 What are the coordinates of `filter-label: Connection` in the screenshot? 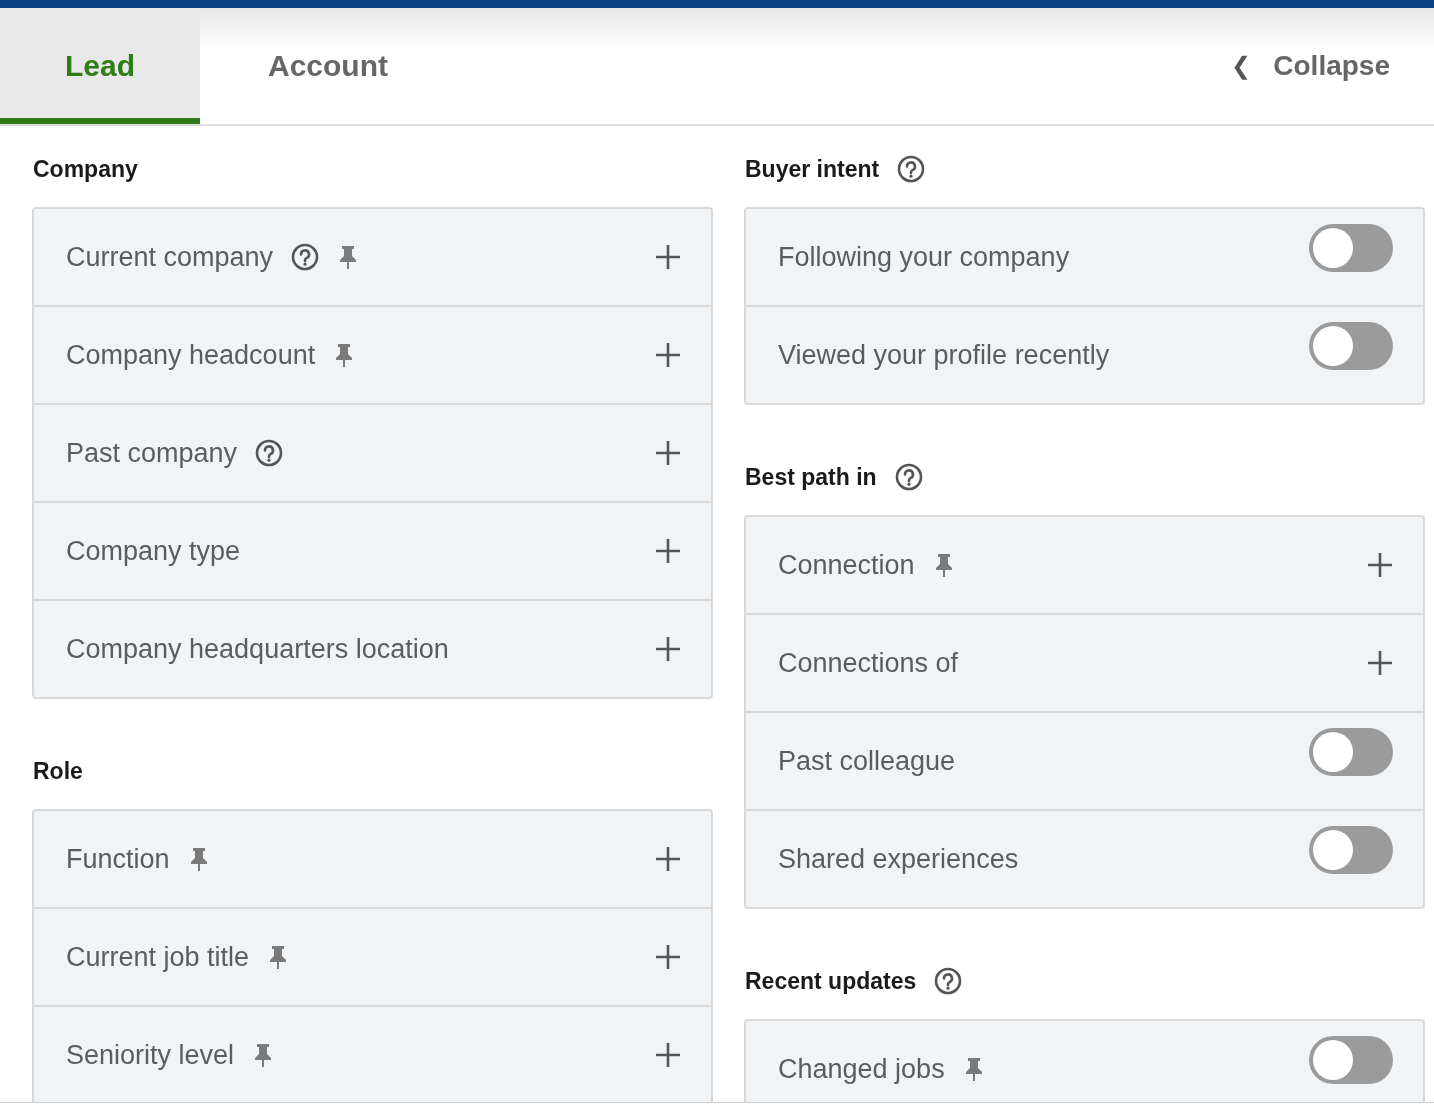 It's located at (846, 565).